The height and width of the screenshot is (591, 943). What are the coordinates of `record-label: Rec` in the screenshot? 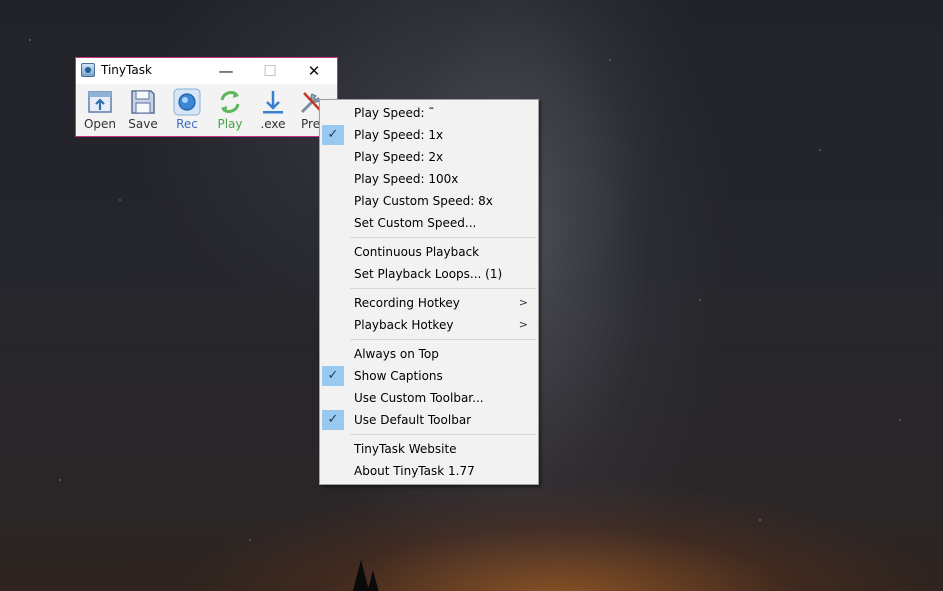 It's located at (187, 124).